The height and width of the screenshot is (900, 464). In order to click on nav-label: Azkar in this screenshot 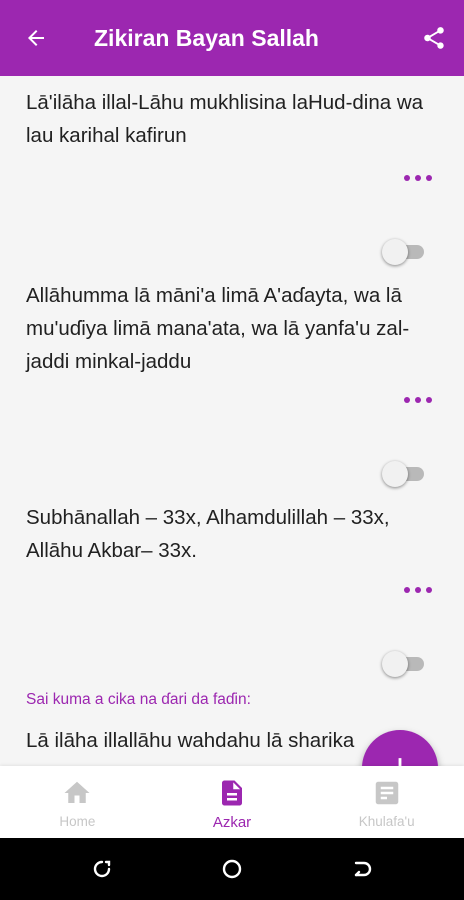, I will do `click(232, 822)`.